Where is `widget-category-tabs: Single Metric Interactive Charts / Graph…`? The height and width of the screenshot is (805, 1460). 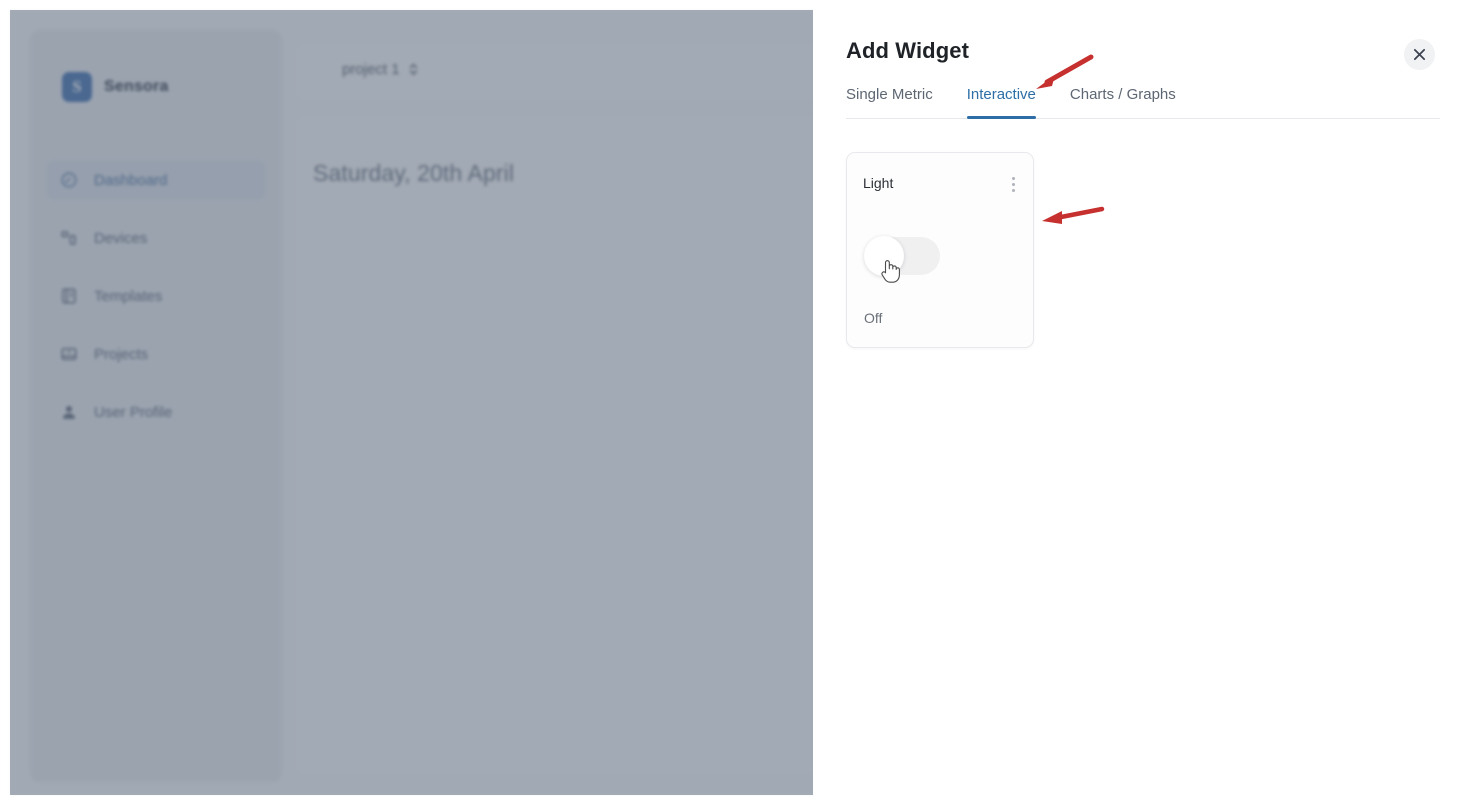
widget-category-tabs: Single Metric Interactive Charts / Graph… is located at coordinates (1143, 102).